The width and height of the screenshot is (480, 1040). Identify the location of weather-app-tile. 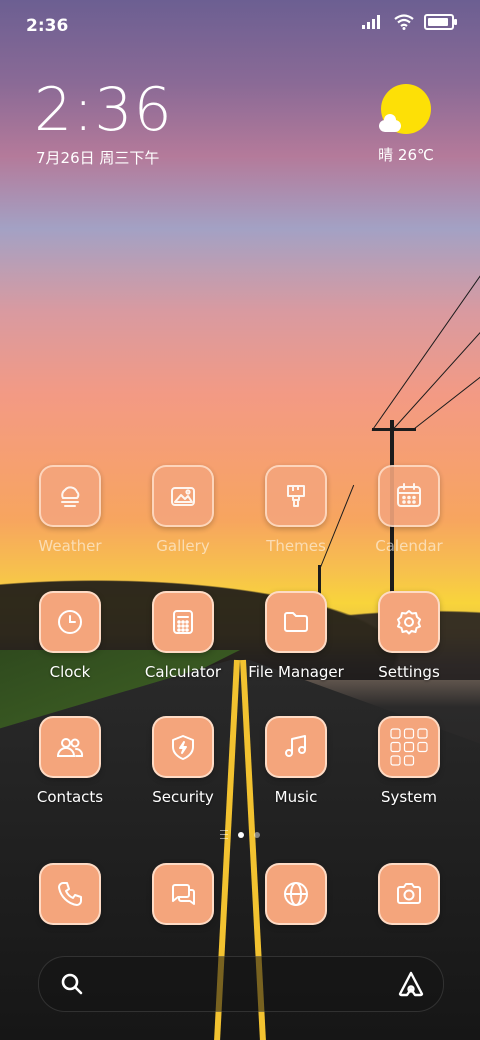
(70, 496).